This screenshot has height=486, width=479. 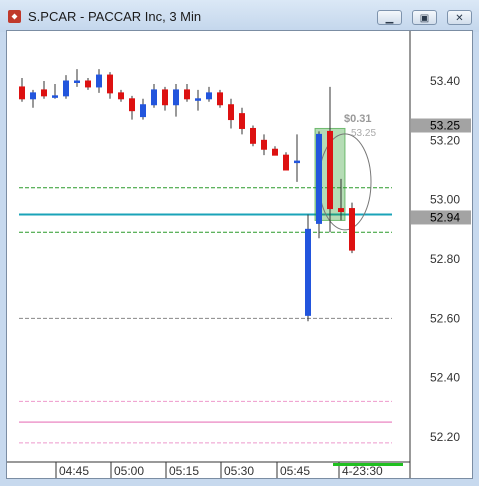 What do you see at coordinates (445, 259) in the screenshot?
I see `y-tick-label-3: 52.80` at bounding box center [445, 259].